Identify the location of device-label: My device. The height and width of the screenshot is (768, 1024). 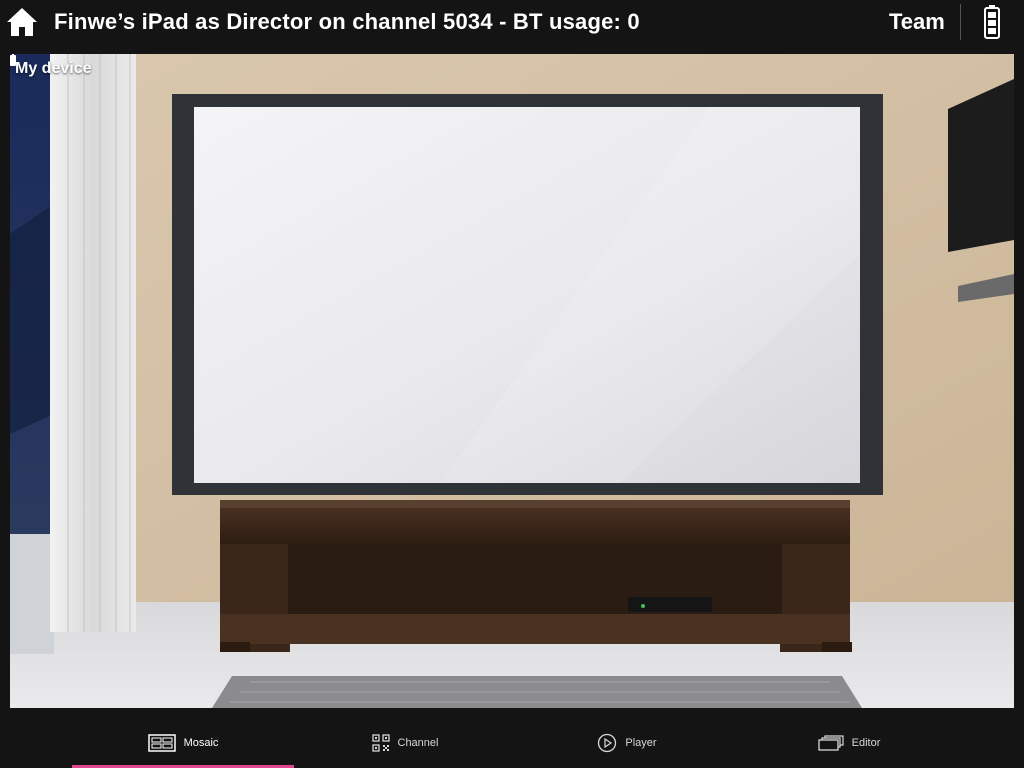
(53, 68).